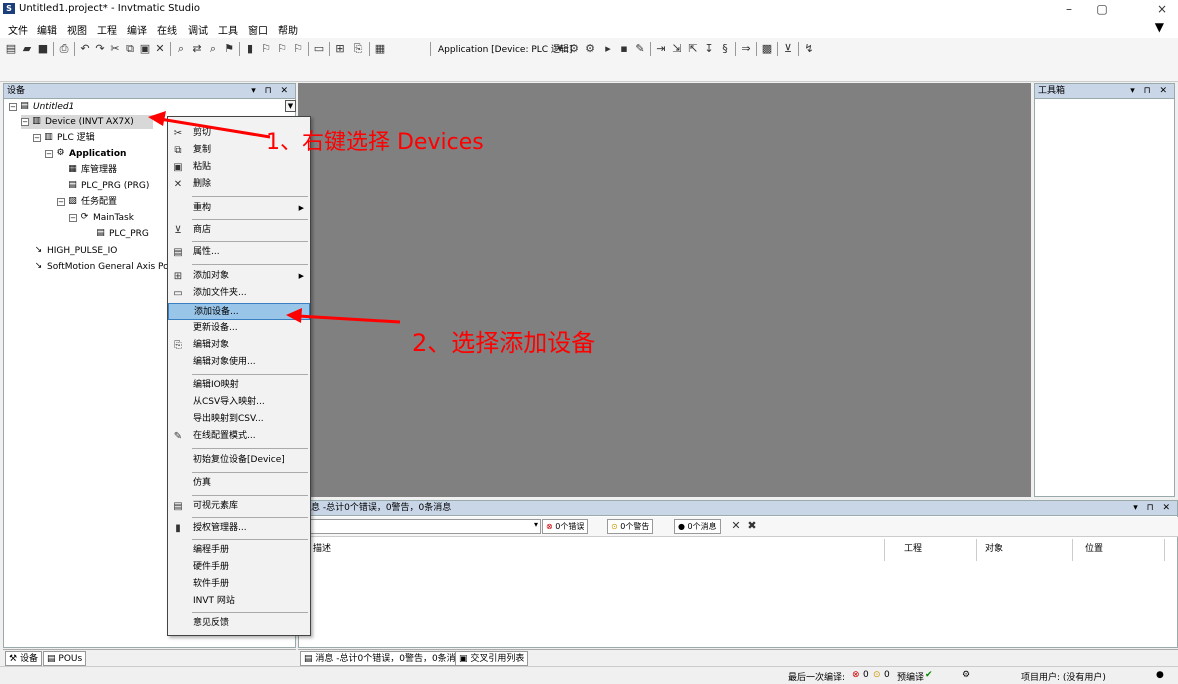 Image resolution: width=1178 pixels, height=684 pixels. What do you see at coordinates (375, 142) in the screenshot?
I see `annotation-step-1: 1、右键选择 Devices` at bounding box center [375, 142].